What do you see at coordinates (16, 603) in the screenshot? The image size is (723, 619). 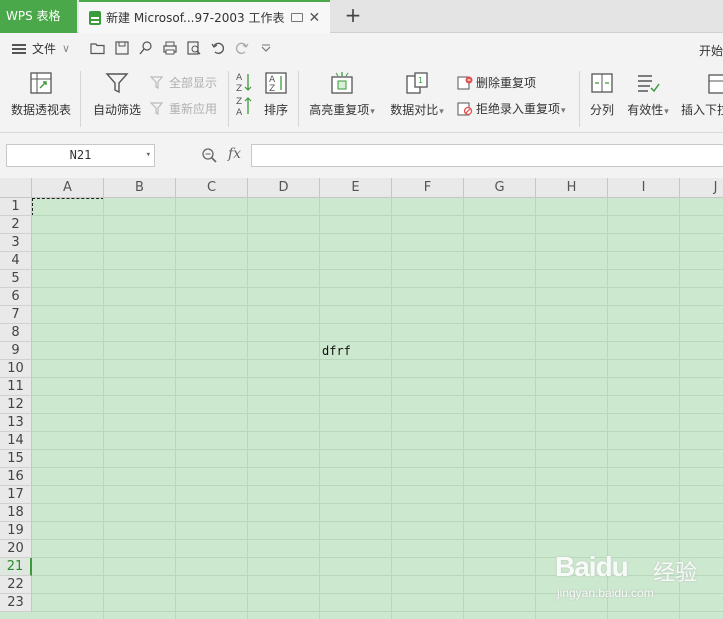 I see `row-header: 23` at bounding box center [16, 603].